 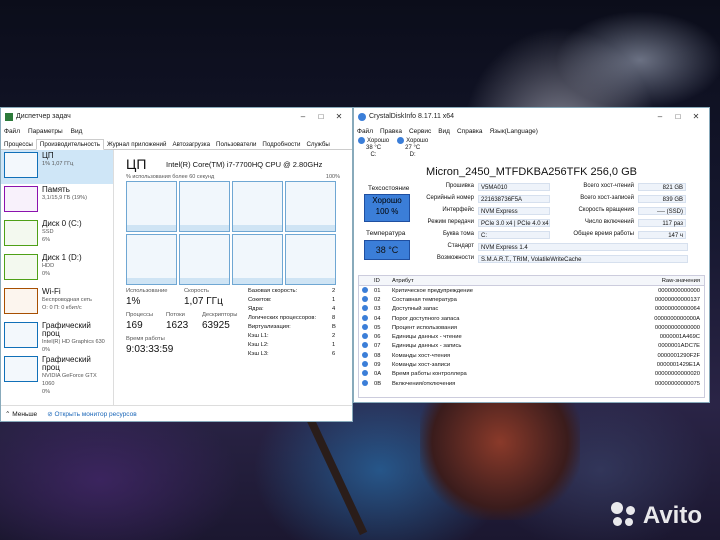 What do you see at coordinates (137, 144) in the screenshot?
I see `tab-app-history: Журнал приложений` at bounding box center [137, 144].